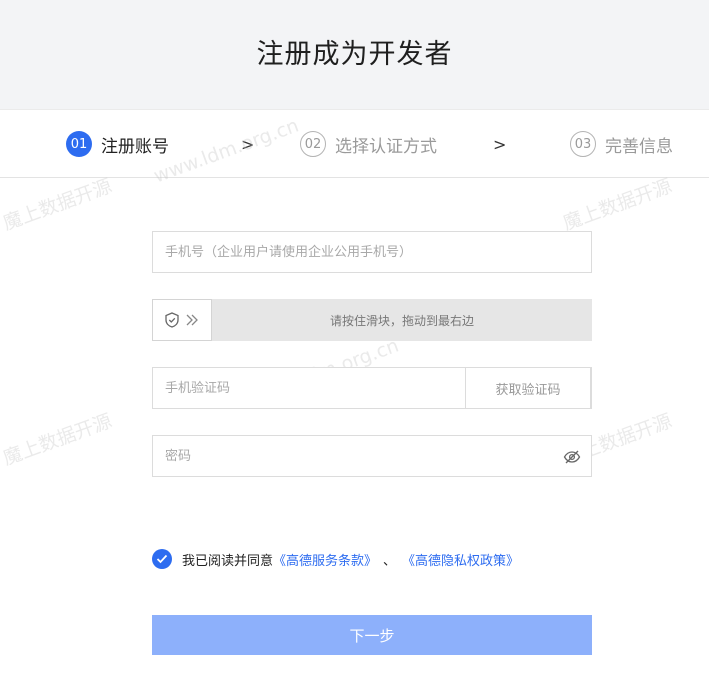  What do you see at coordinates (528, 388) in the screenshot?
I see `get-code-button: 获取验证码` at bounding box center [528, 388].